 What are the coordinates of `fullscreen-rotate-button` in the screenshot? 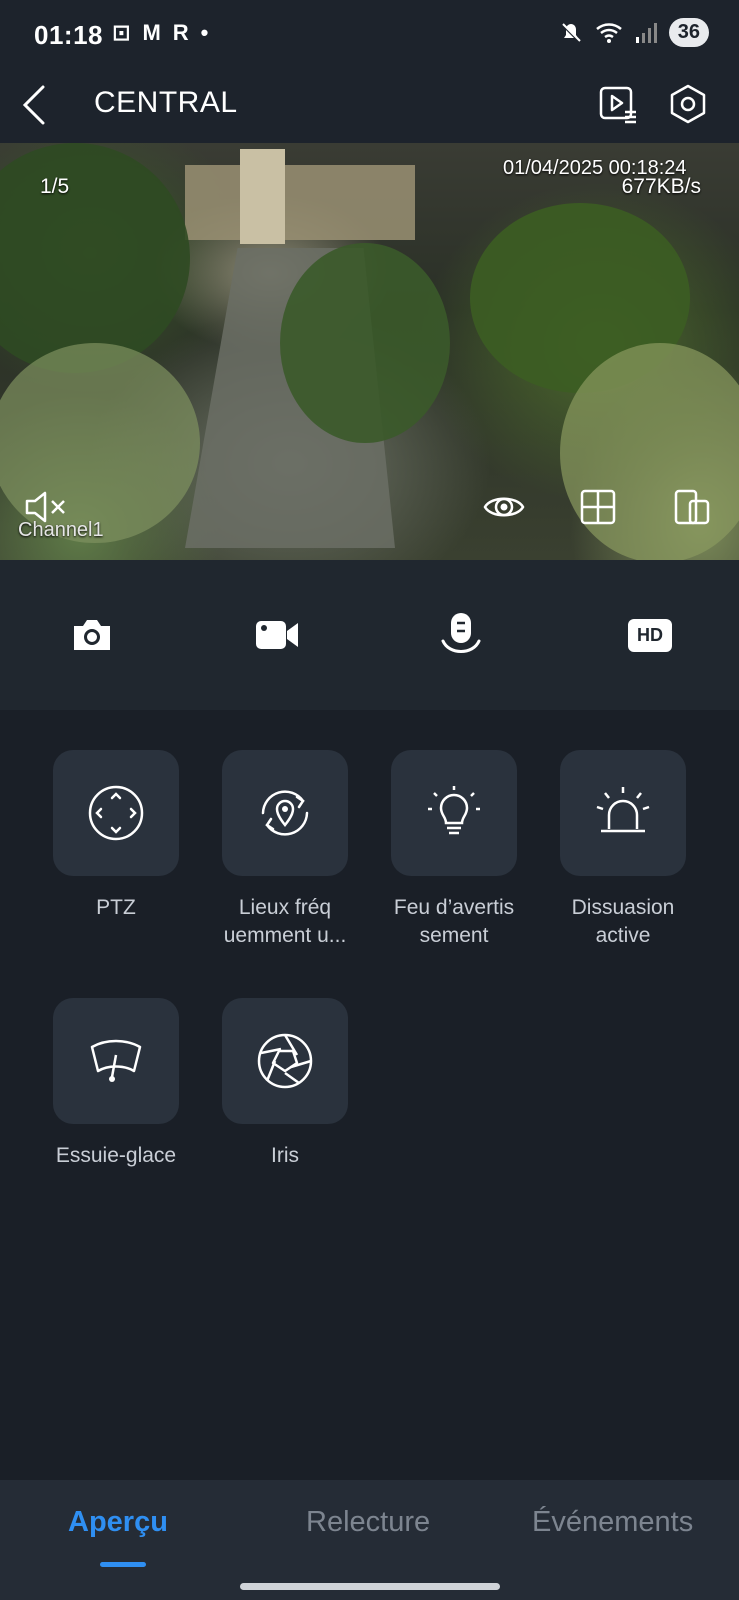 It's located at (692, 507).